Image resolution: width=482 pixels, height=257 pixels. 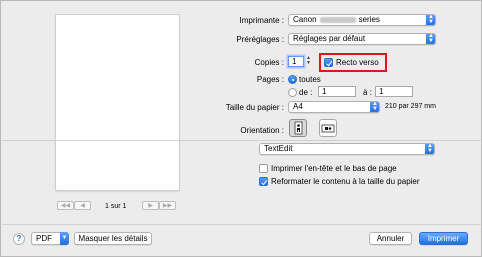 I want to click on portrait-icon, so click(x=298, y=128).